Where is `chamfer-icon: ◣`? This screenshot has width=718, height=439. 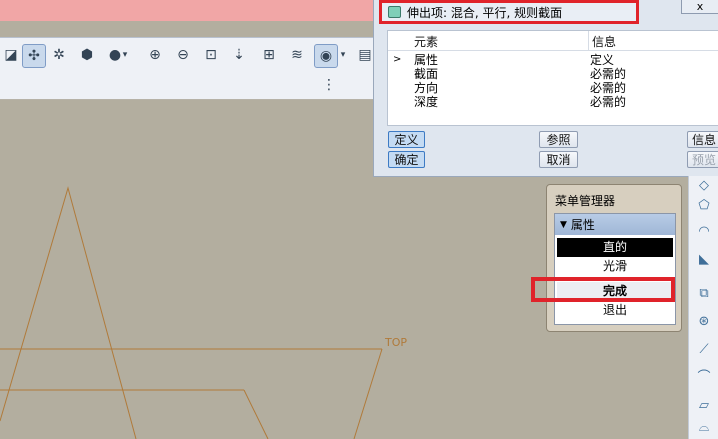 chamfer-icon: ◣ is located at coordinates (704, 260).